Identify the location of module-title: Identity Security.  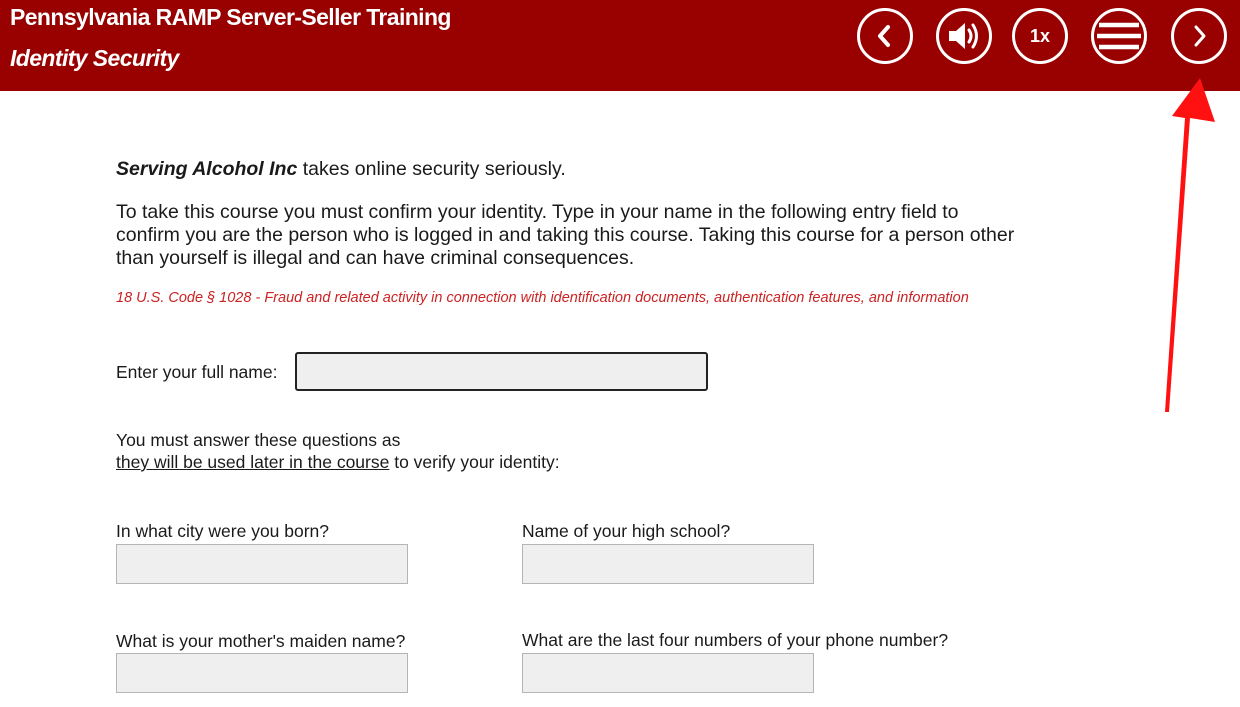
(94, 58).